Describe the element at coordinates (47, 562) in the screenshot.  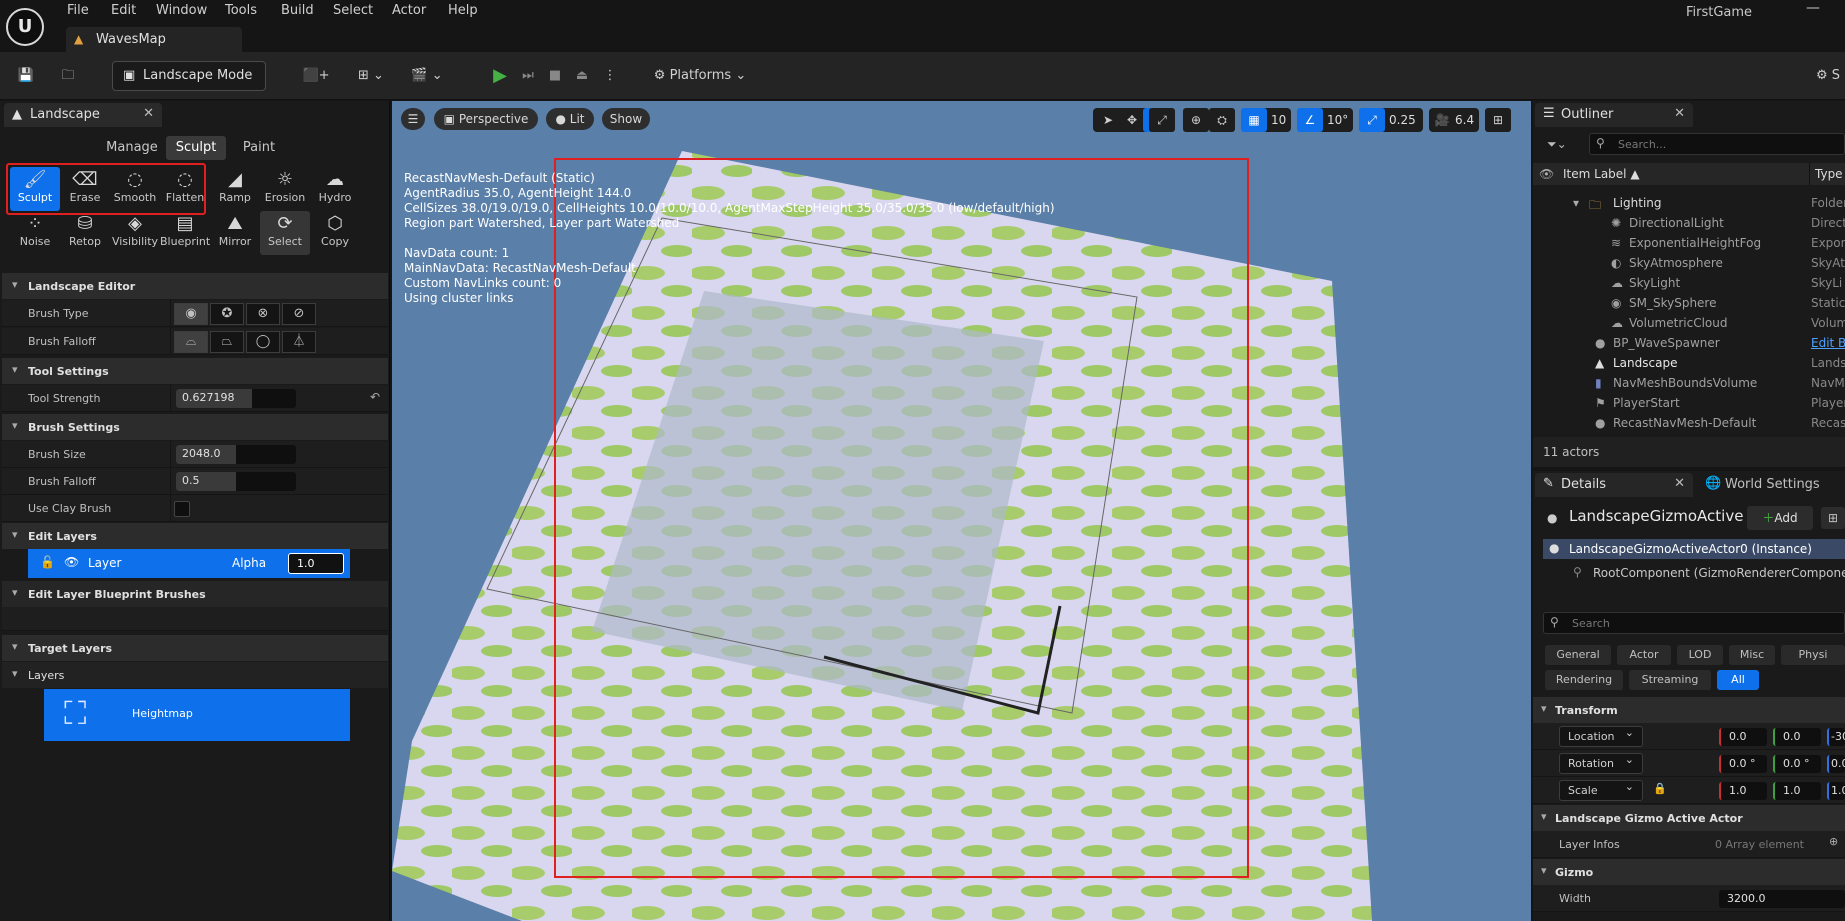
I see `unlock-icon: 🔓` at that location.